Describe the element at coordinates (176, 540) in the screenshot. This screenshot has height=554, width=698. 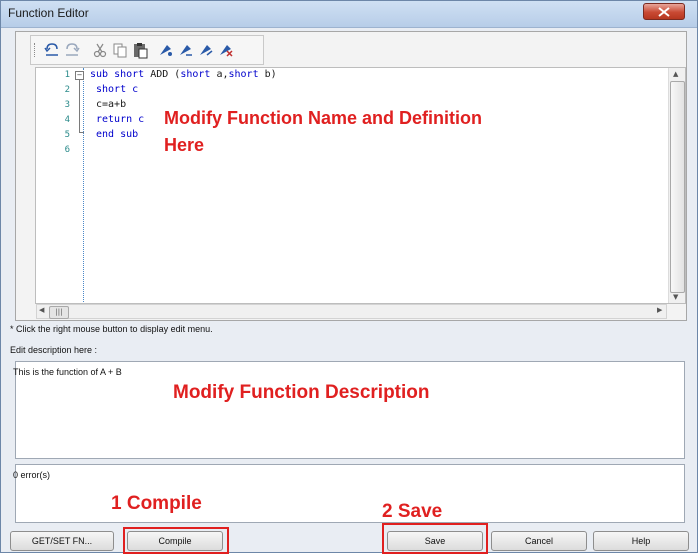
I see `compile-highlight-box` at that location.